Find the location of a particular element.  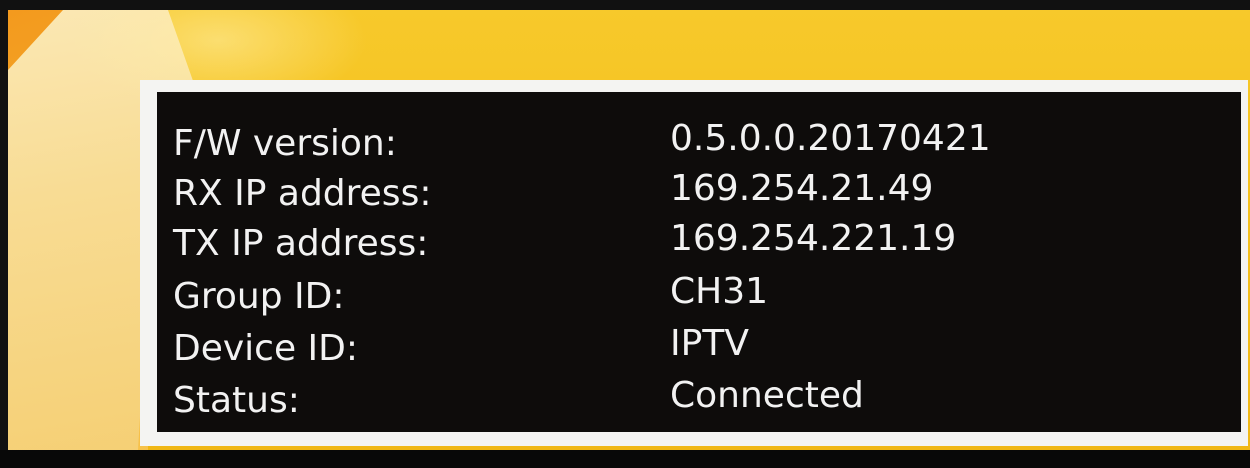

info-row-group-id: Group ID: CH31 is located at coordinates (699, 299).